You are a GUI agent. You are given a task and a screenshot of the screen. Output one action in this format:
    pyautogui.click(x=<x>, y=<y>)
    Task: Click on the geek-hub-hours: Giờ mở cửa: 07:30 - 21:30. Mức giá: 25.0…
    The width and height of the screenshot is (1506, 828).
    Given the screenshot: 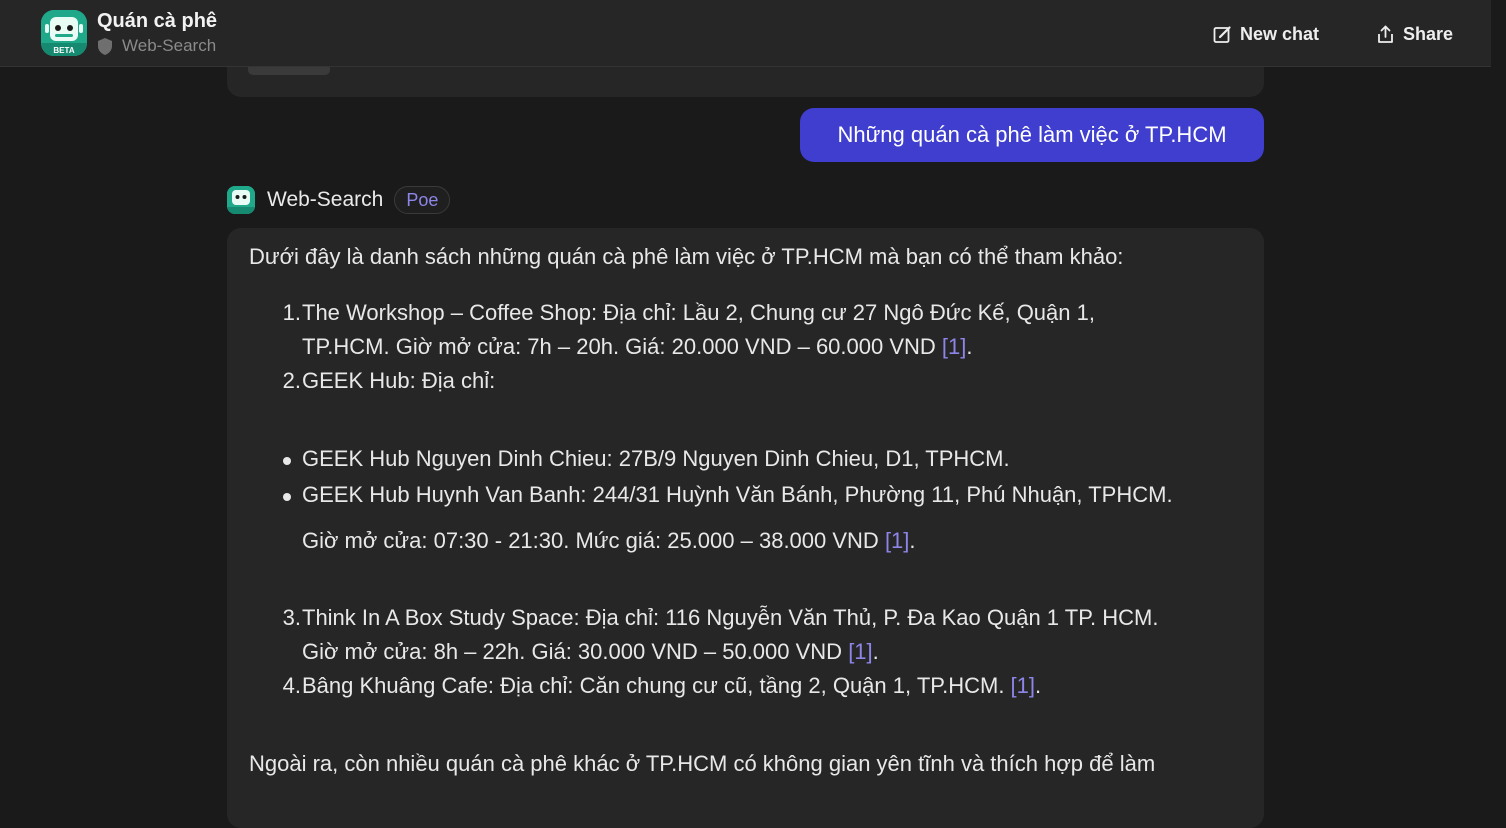 What is the action you would take?
    pyautogui.click(x=609, y=540)
    